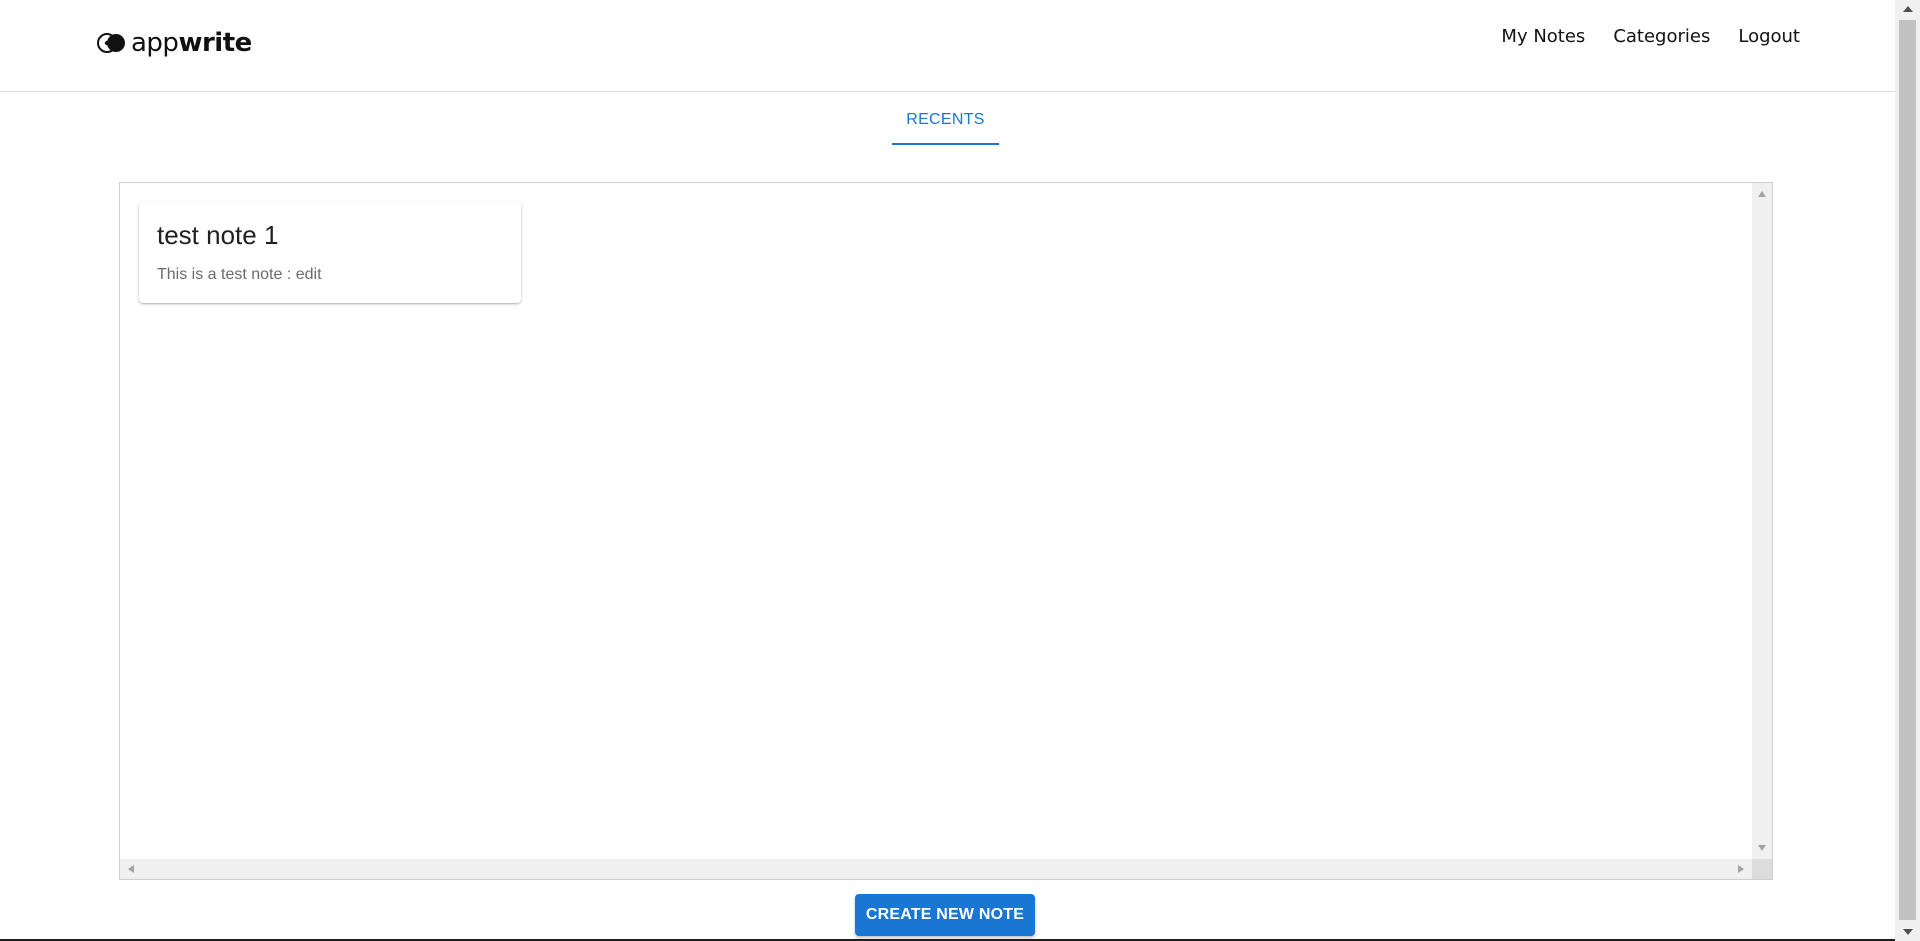 This screenshot has width=1920, height=941. I want to click on note-body: This is a test note : edit, so click(239, 274).